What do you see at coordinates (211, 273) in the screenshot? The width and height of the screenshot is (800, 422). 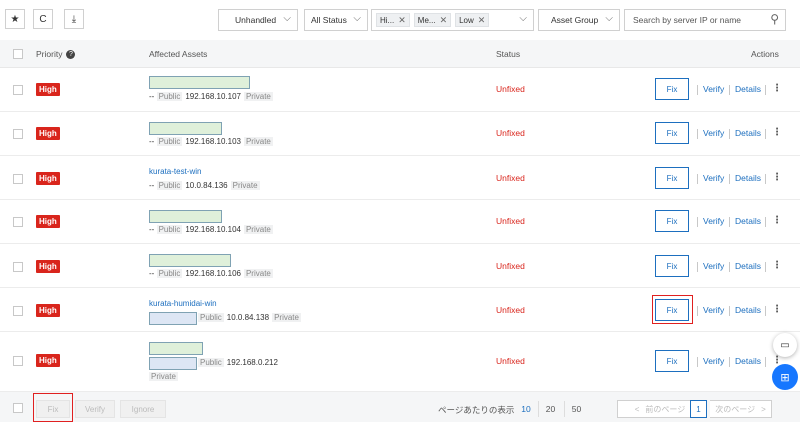 I see `asset-info: -- Public 192.168.10.106 Private` at bounding box center [211, 273].